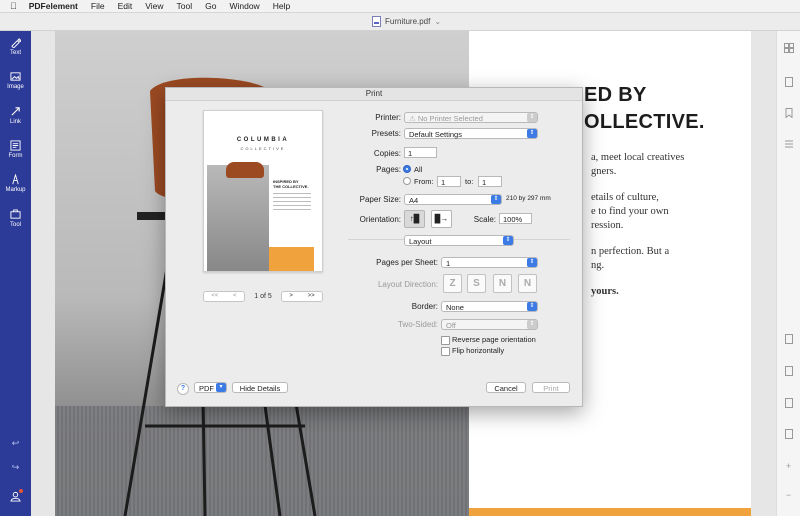 The width and height of the screenshot is (800, 516). Describe the element at coordinates (551, 387) in the screenshot. I see `print-button: Print` at that location.